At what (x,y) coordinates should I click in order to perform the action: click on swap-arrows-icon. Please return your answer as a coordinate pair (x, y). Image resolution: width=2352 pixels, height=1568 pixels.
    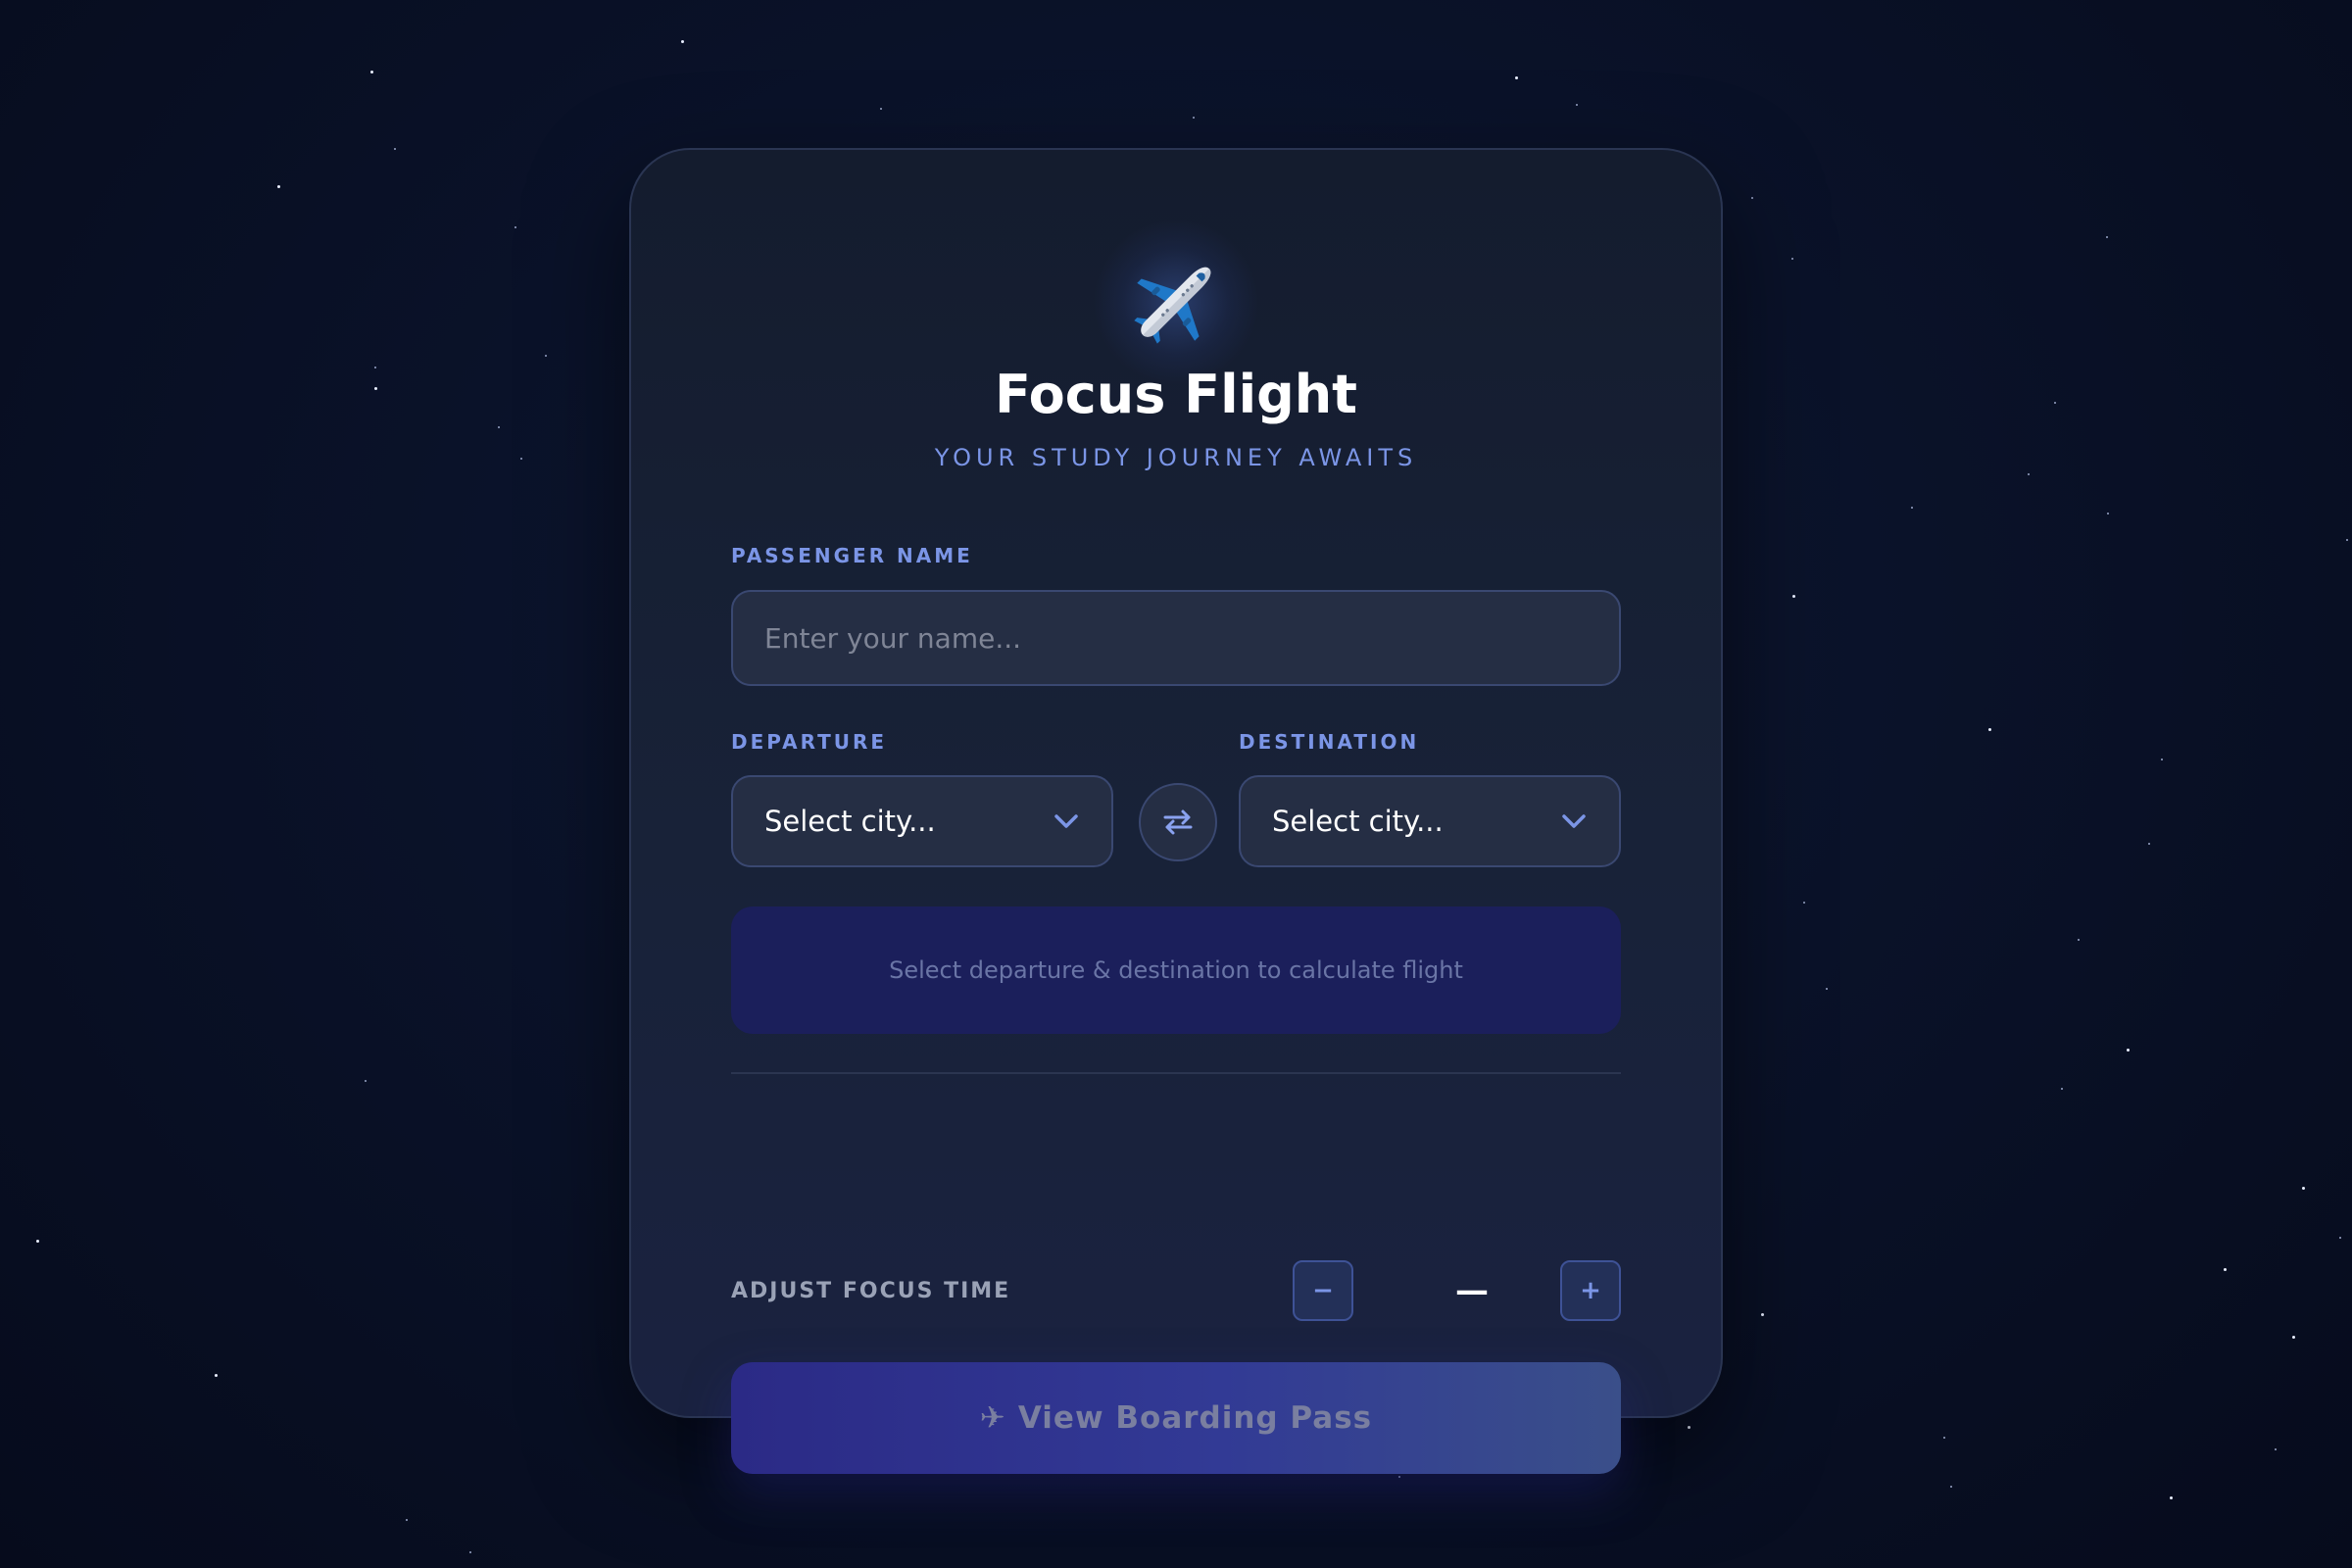
    Looking at the image, I should click on (1178, 822).